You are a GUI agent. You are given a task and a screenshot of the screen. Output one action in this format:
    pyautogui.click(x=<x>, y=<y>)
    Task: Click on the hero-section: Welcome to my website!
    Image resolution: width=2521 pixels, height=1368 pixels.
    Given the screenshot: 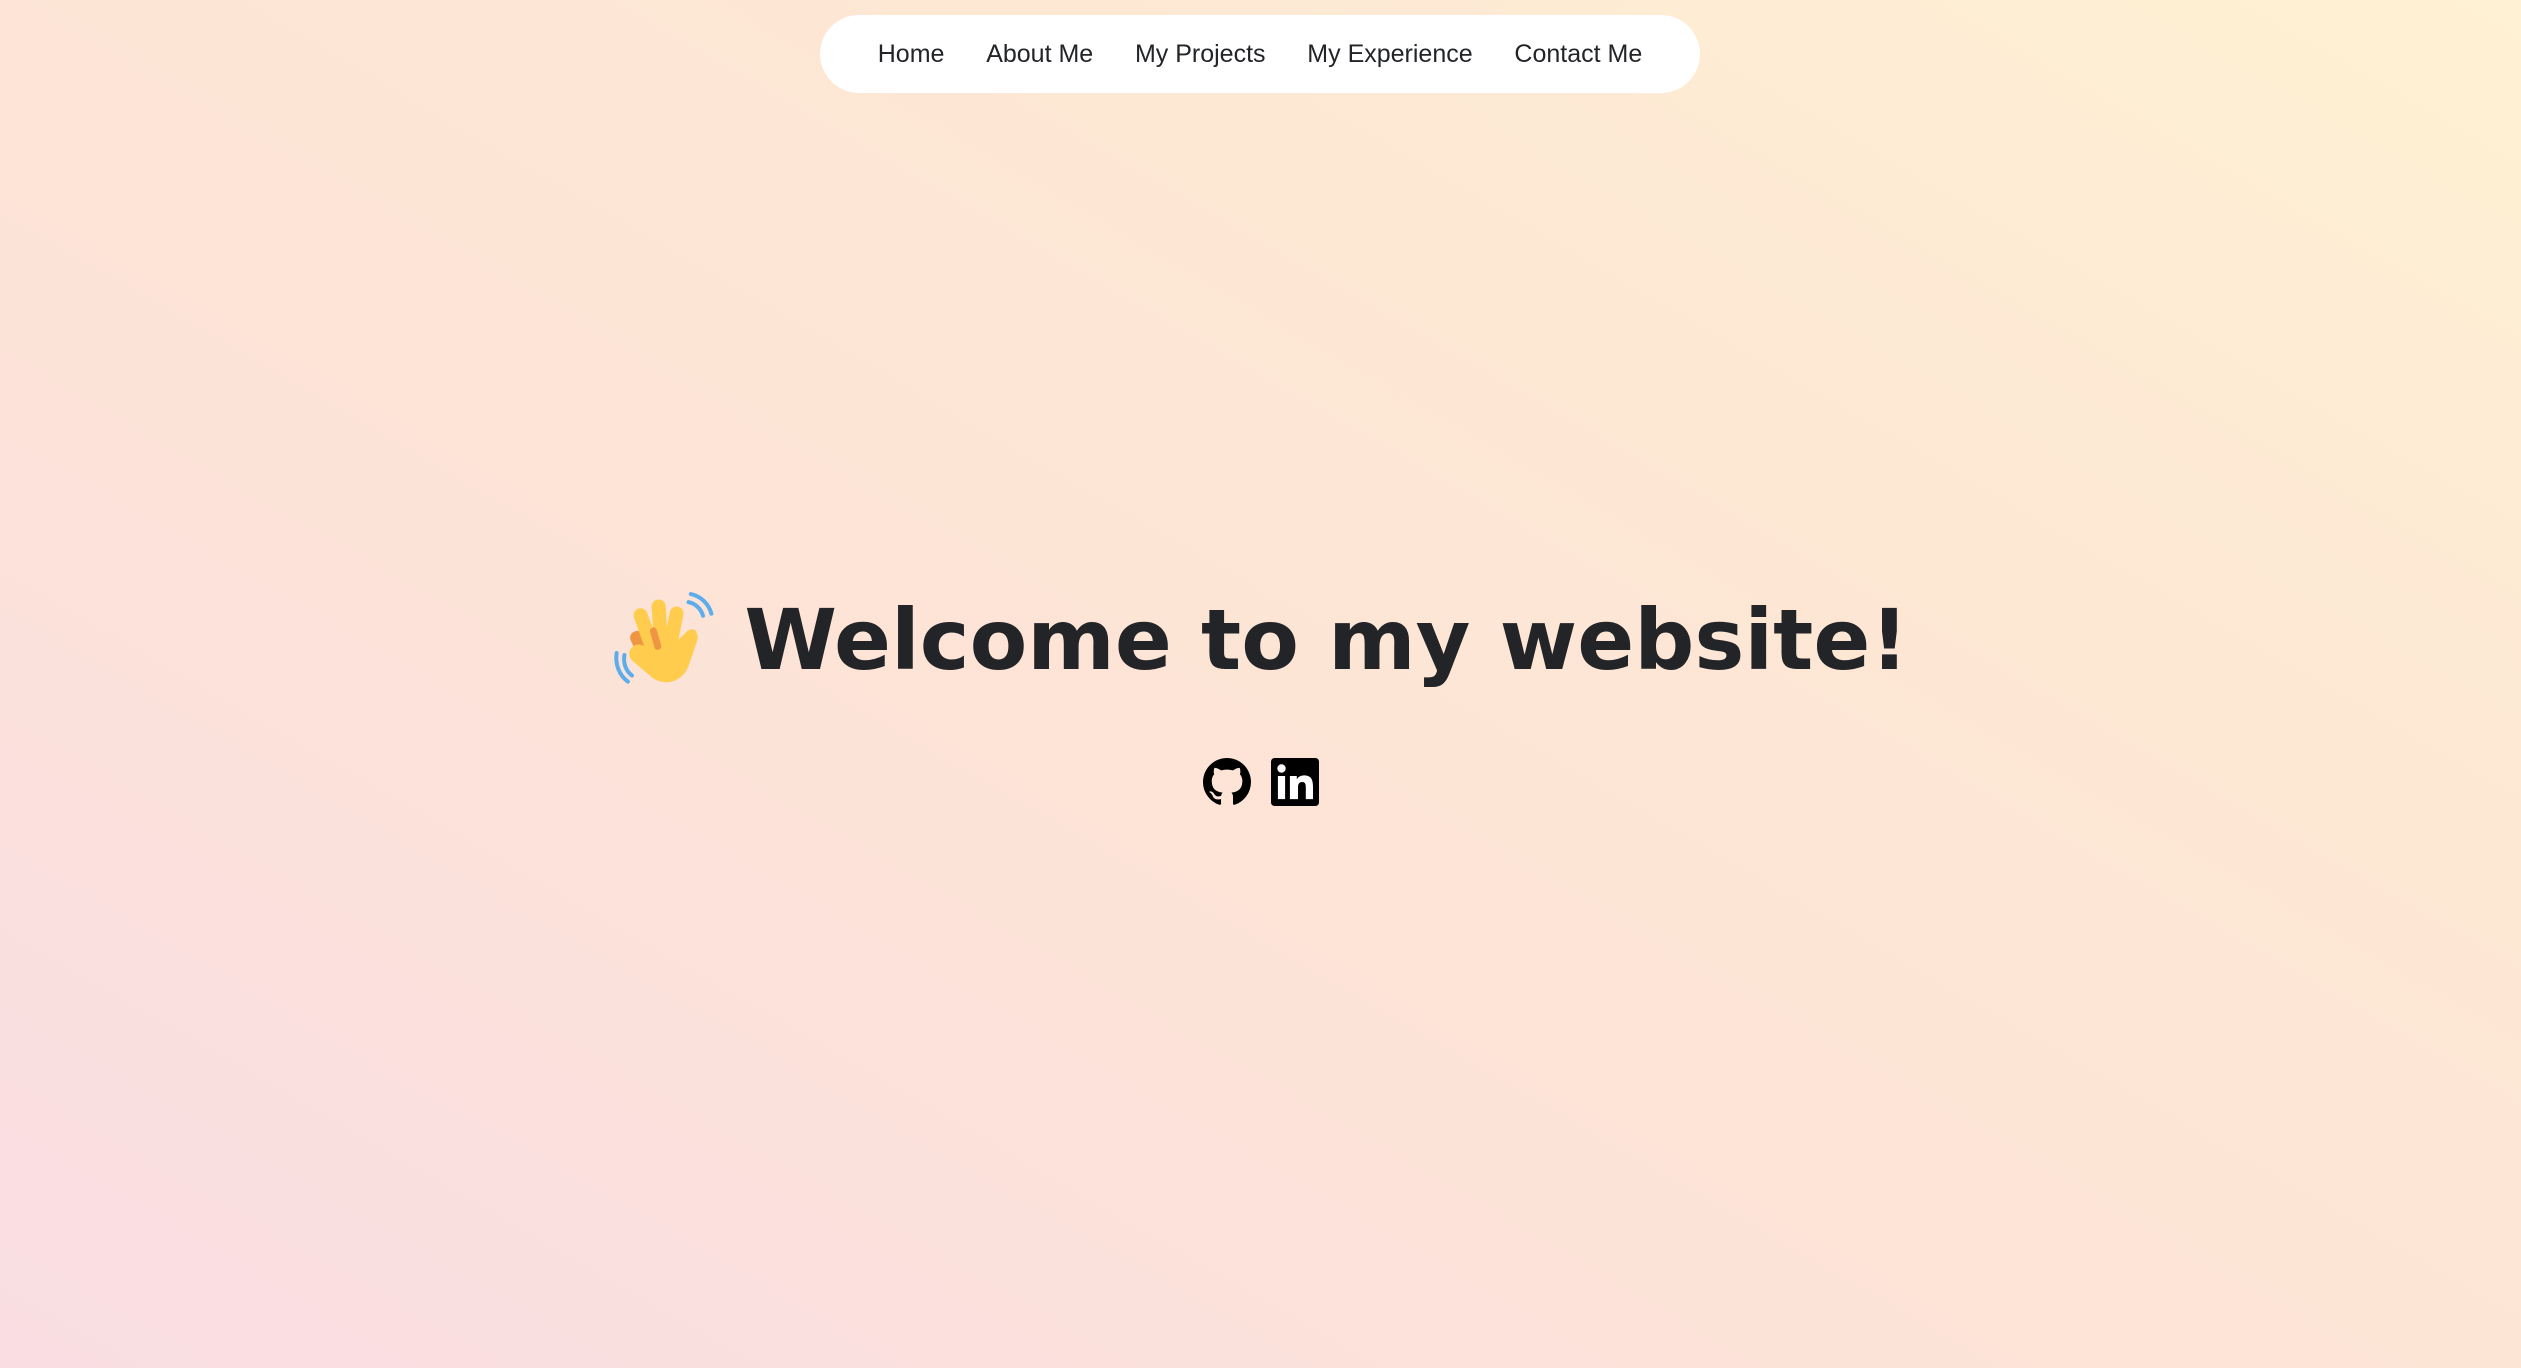 What is the action you would take?
    pyautogui.click(x=1260, y=640)
    